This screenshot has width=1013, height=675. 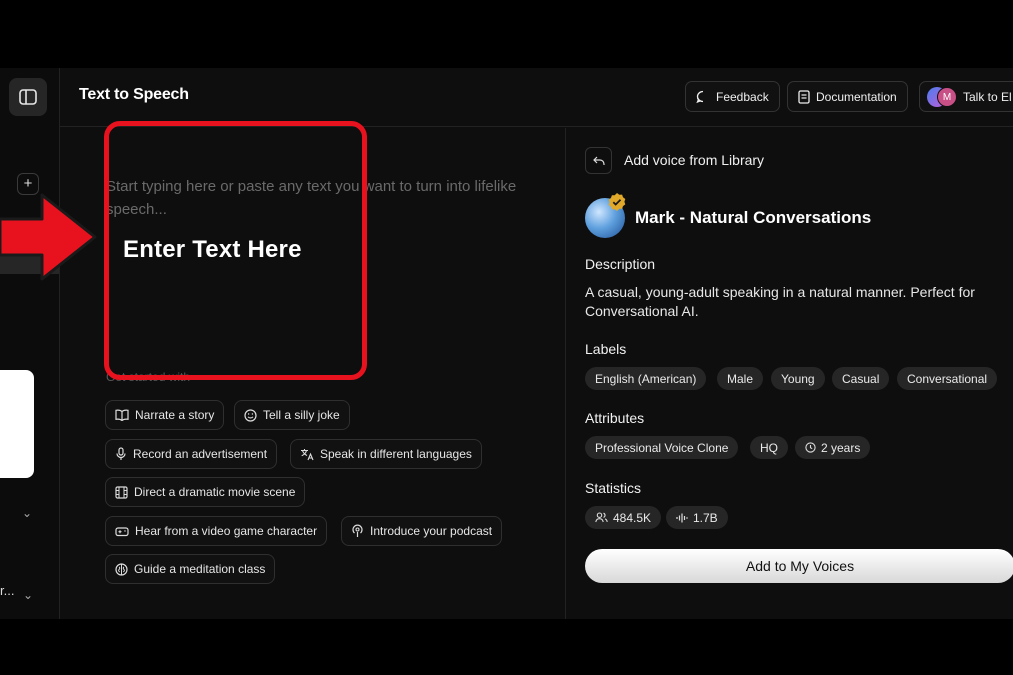 I want to click on suggestion-tell-joke: Tell a silly joke, so click(x=292, y=415).